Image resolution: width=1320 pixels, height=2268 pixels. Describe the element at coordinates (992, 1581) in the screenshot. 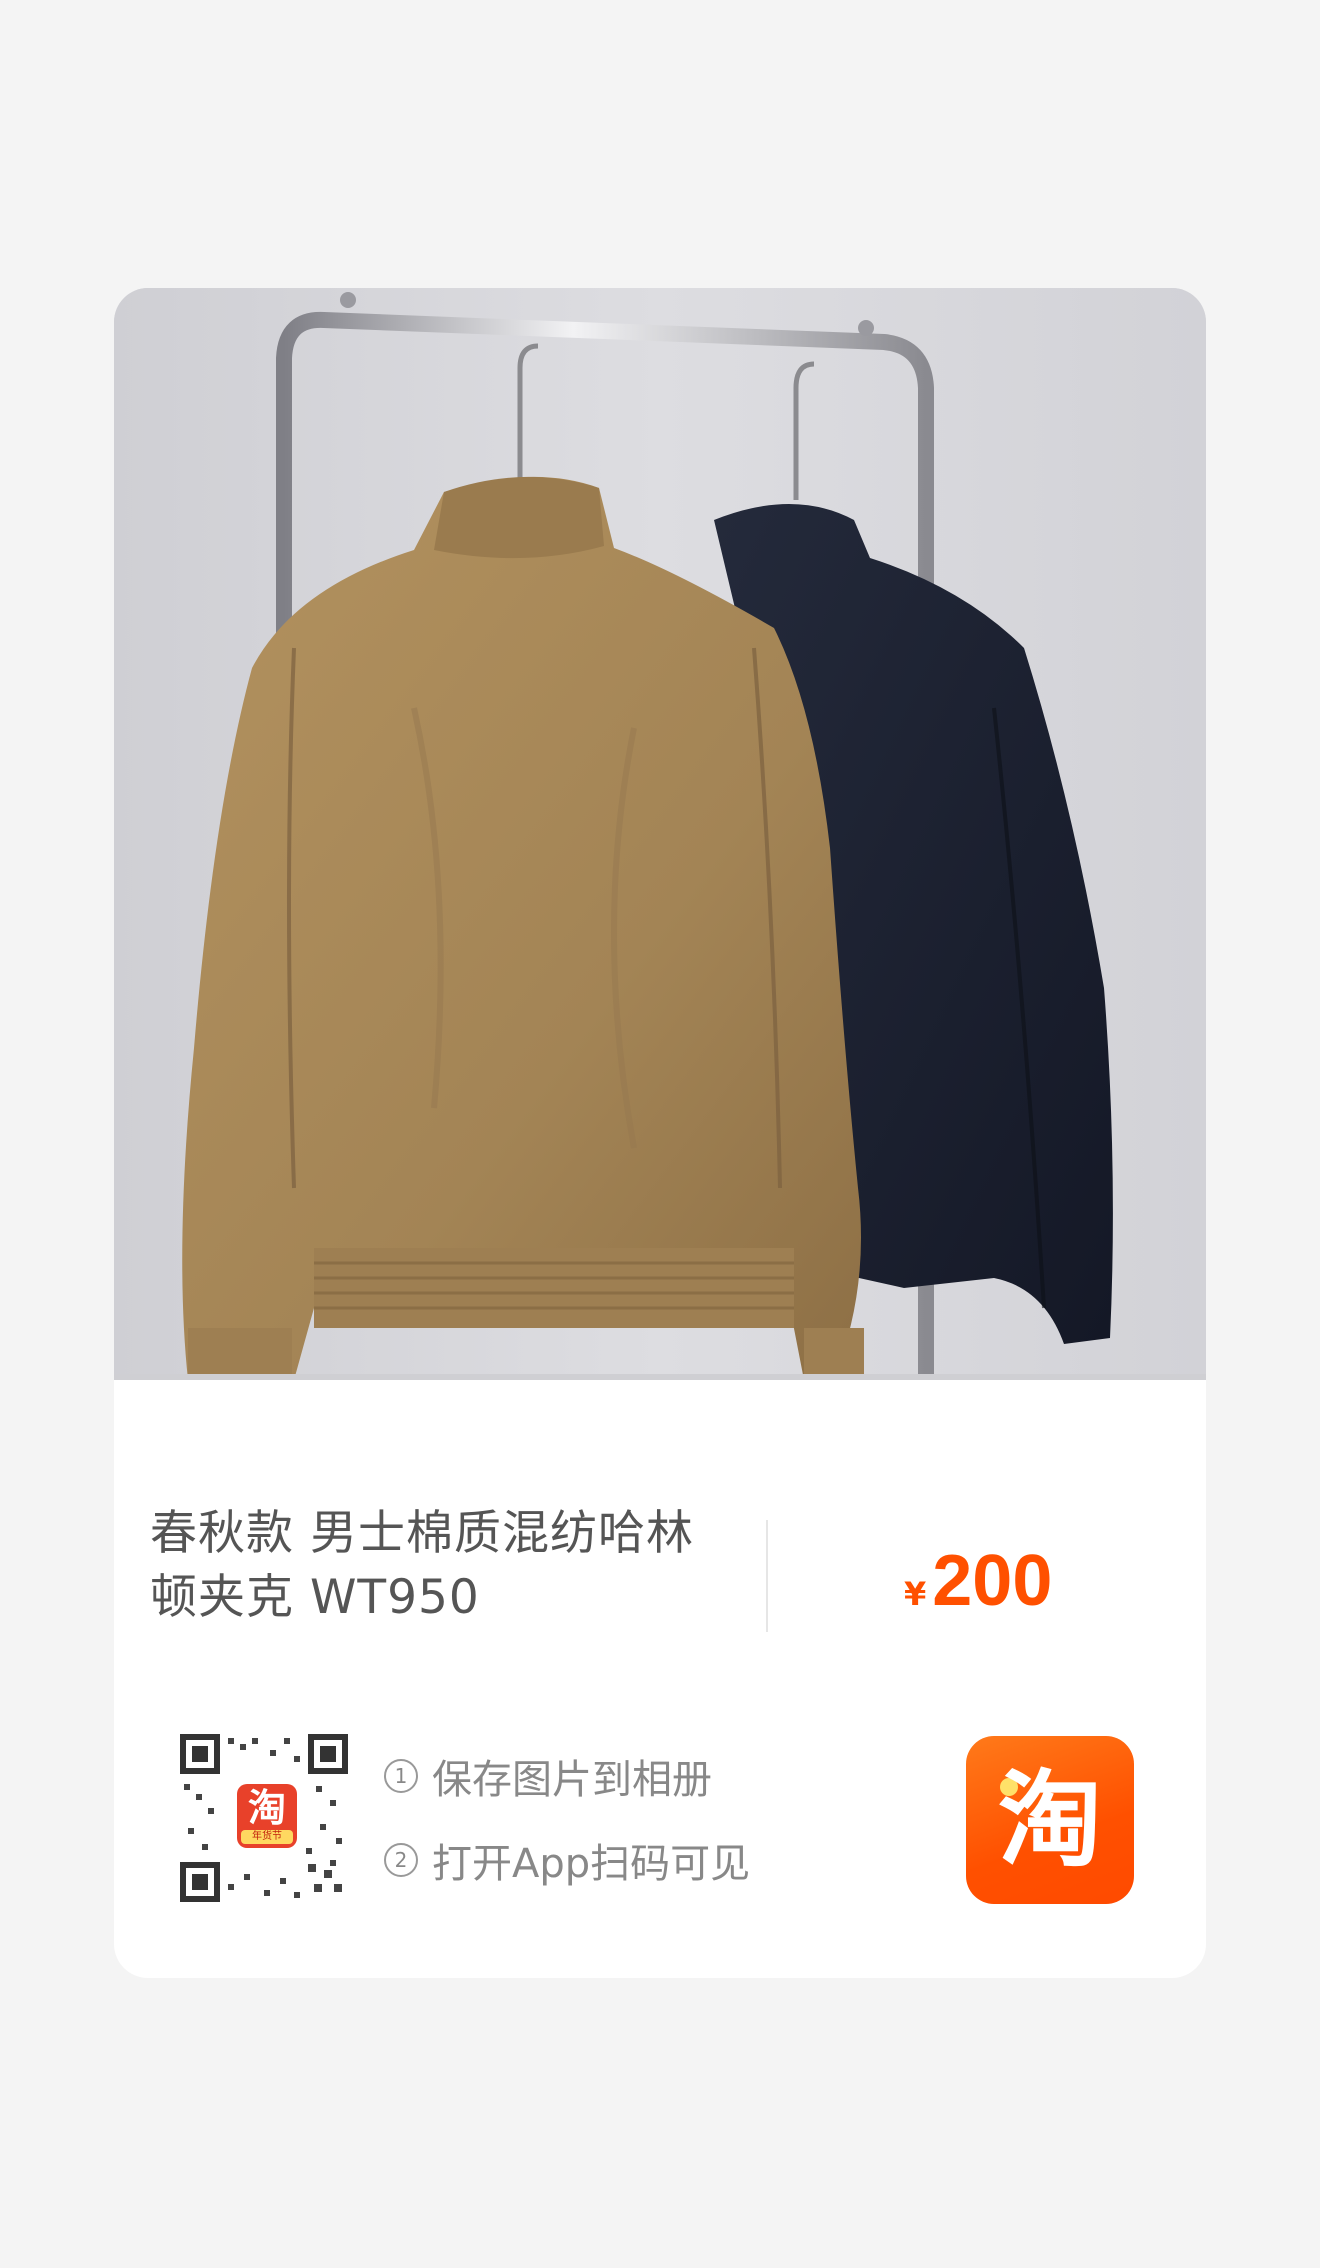

I see `price-amount: 200` at that location.